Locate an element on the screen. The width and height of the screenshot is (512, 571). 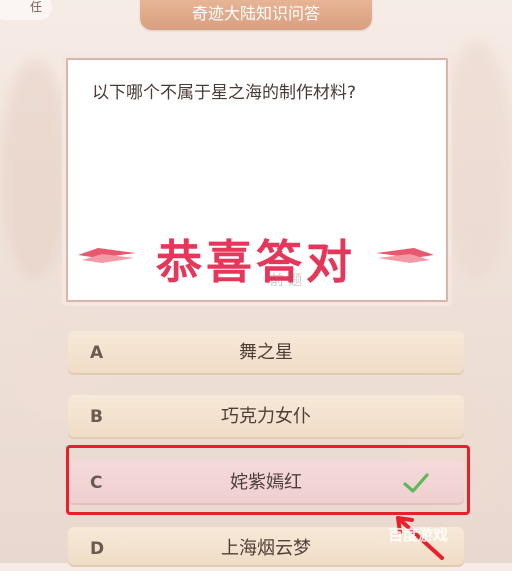
banner-left-wing-icon is located at coordinates (107, 255).